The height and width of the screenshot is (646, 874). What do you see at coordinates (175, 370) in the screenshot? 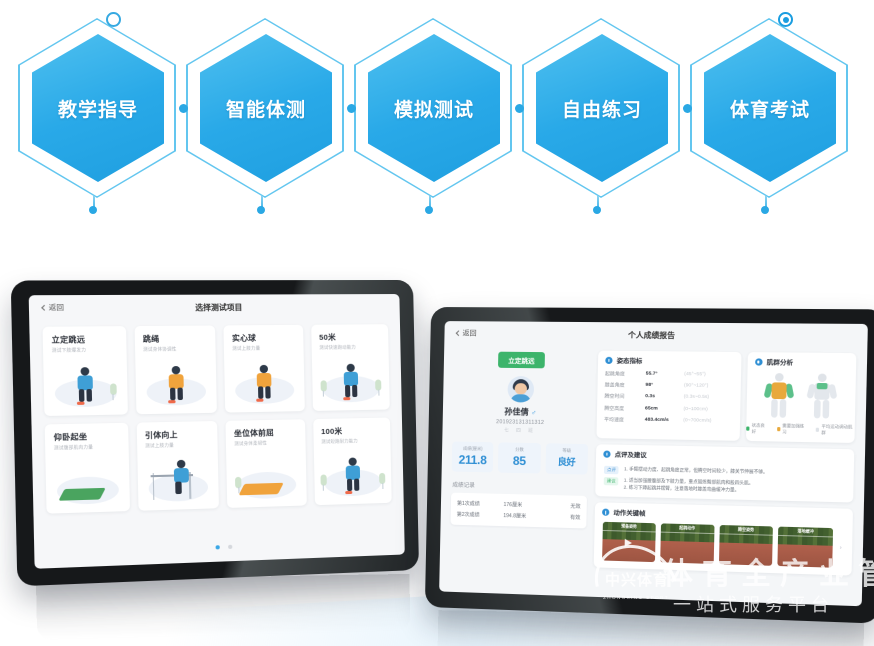
I see `test-item-card: 跳绳 测试身体协调性` at bounding box center [175, 370].